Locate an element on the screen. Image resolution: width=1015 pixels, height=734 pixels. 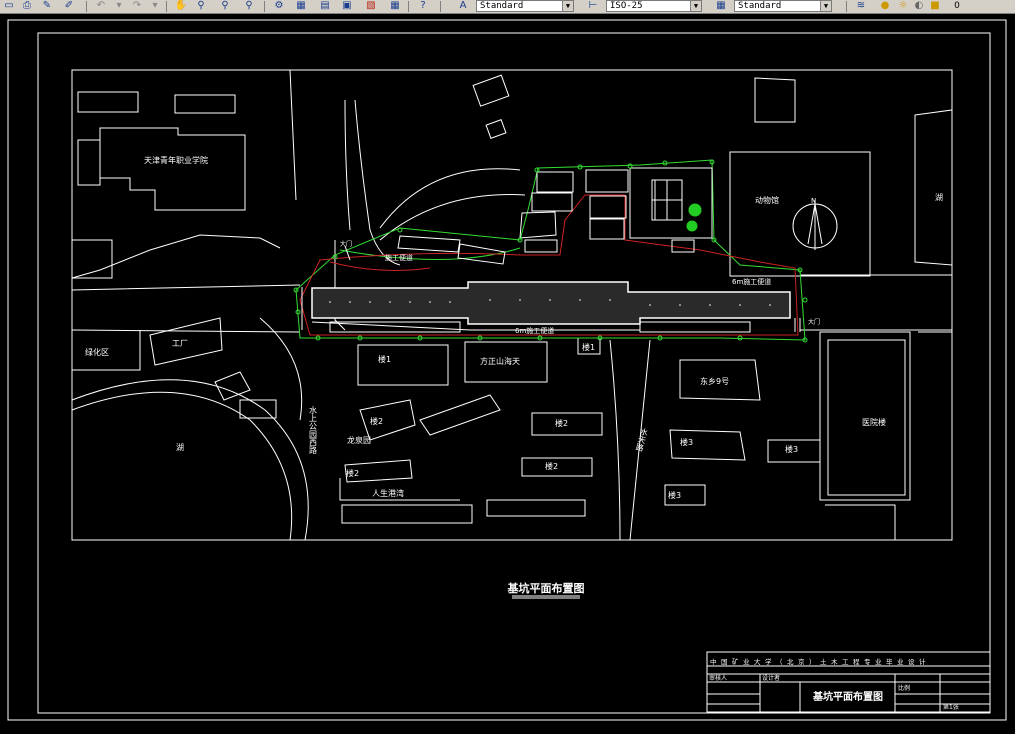
label-school: 天津青年职业学院 is located at coordinates (176, 160).